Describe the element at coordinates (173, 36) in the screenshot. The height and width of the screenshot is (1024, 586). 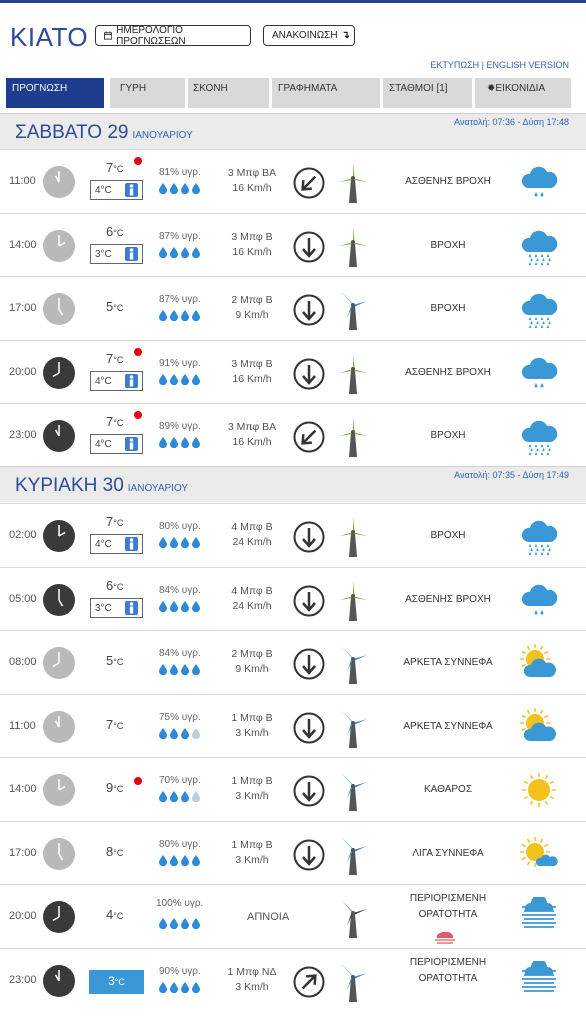
I see `forecast-calendar-button: ΗΜΕΡΟΛΟΓΙΟ ΠΡΟΓΝΩΣΕΩΝ` at that location.